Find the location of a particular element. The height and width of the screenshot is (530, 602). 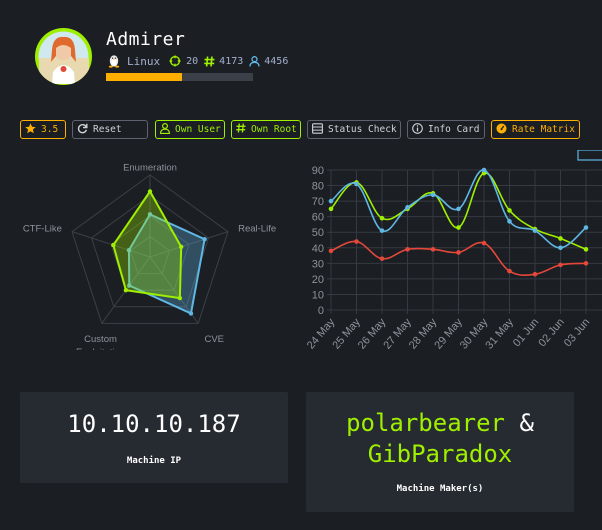

machine-name: Admirer is located at coordinates (146, 39).